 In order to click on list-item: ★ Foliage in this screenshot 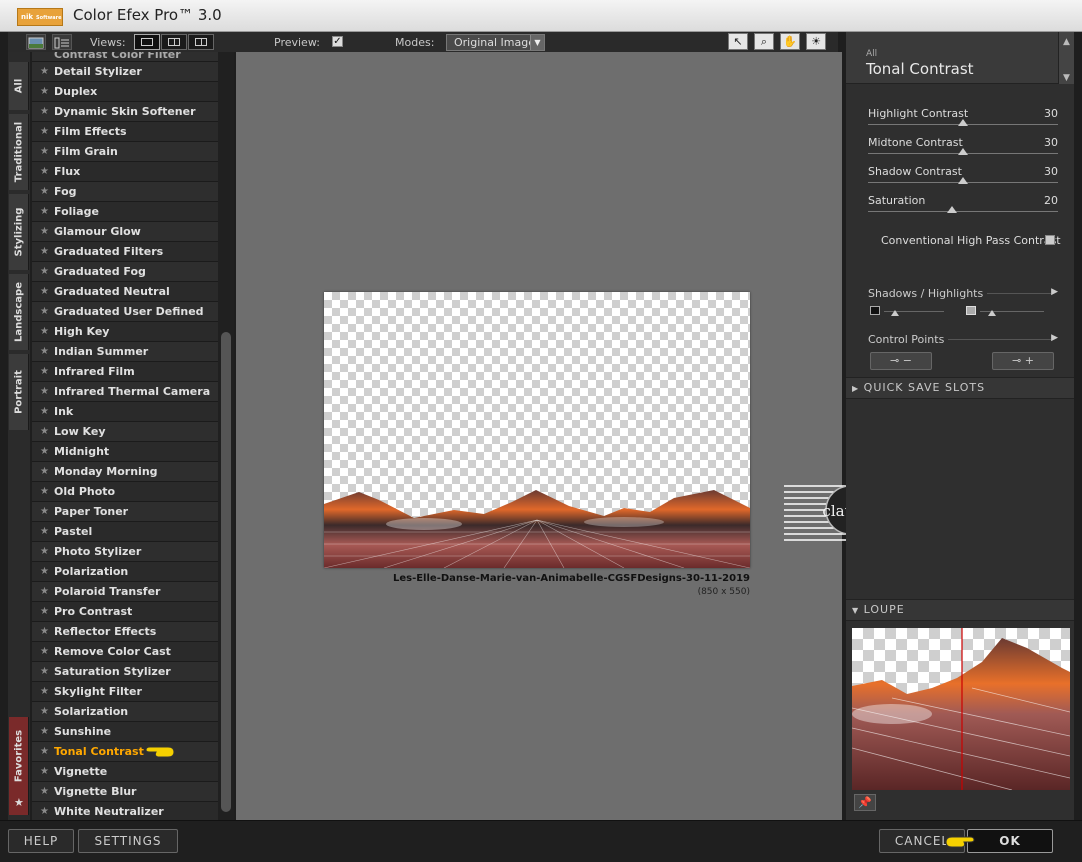, I will do `click(125, 212)`.